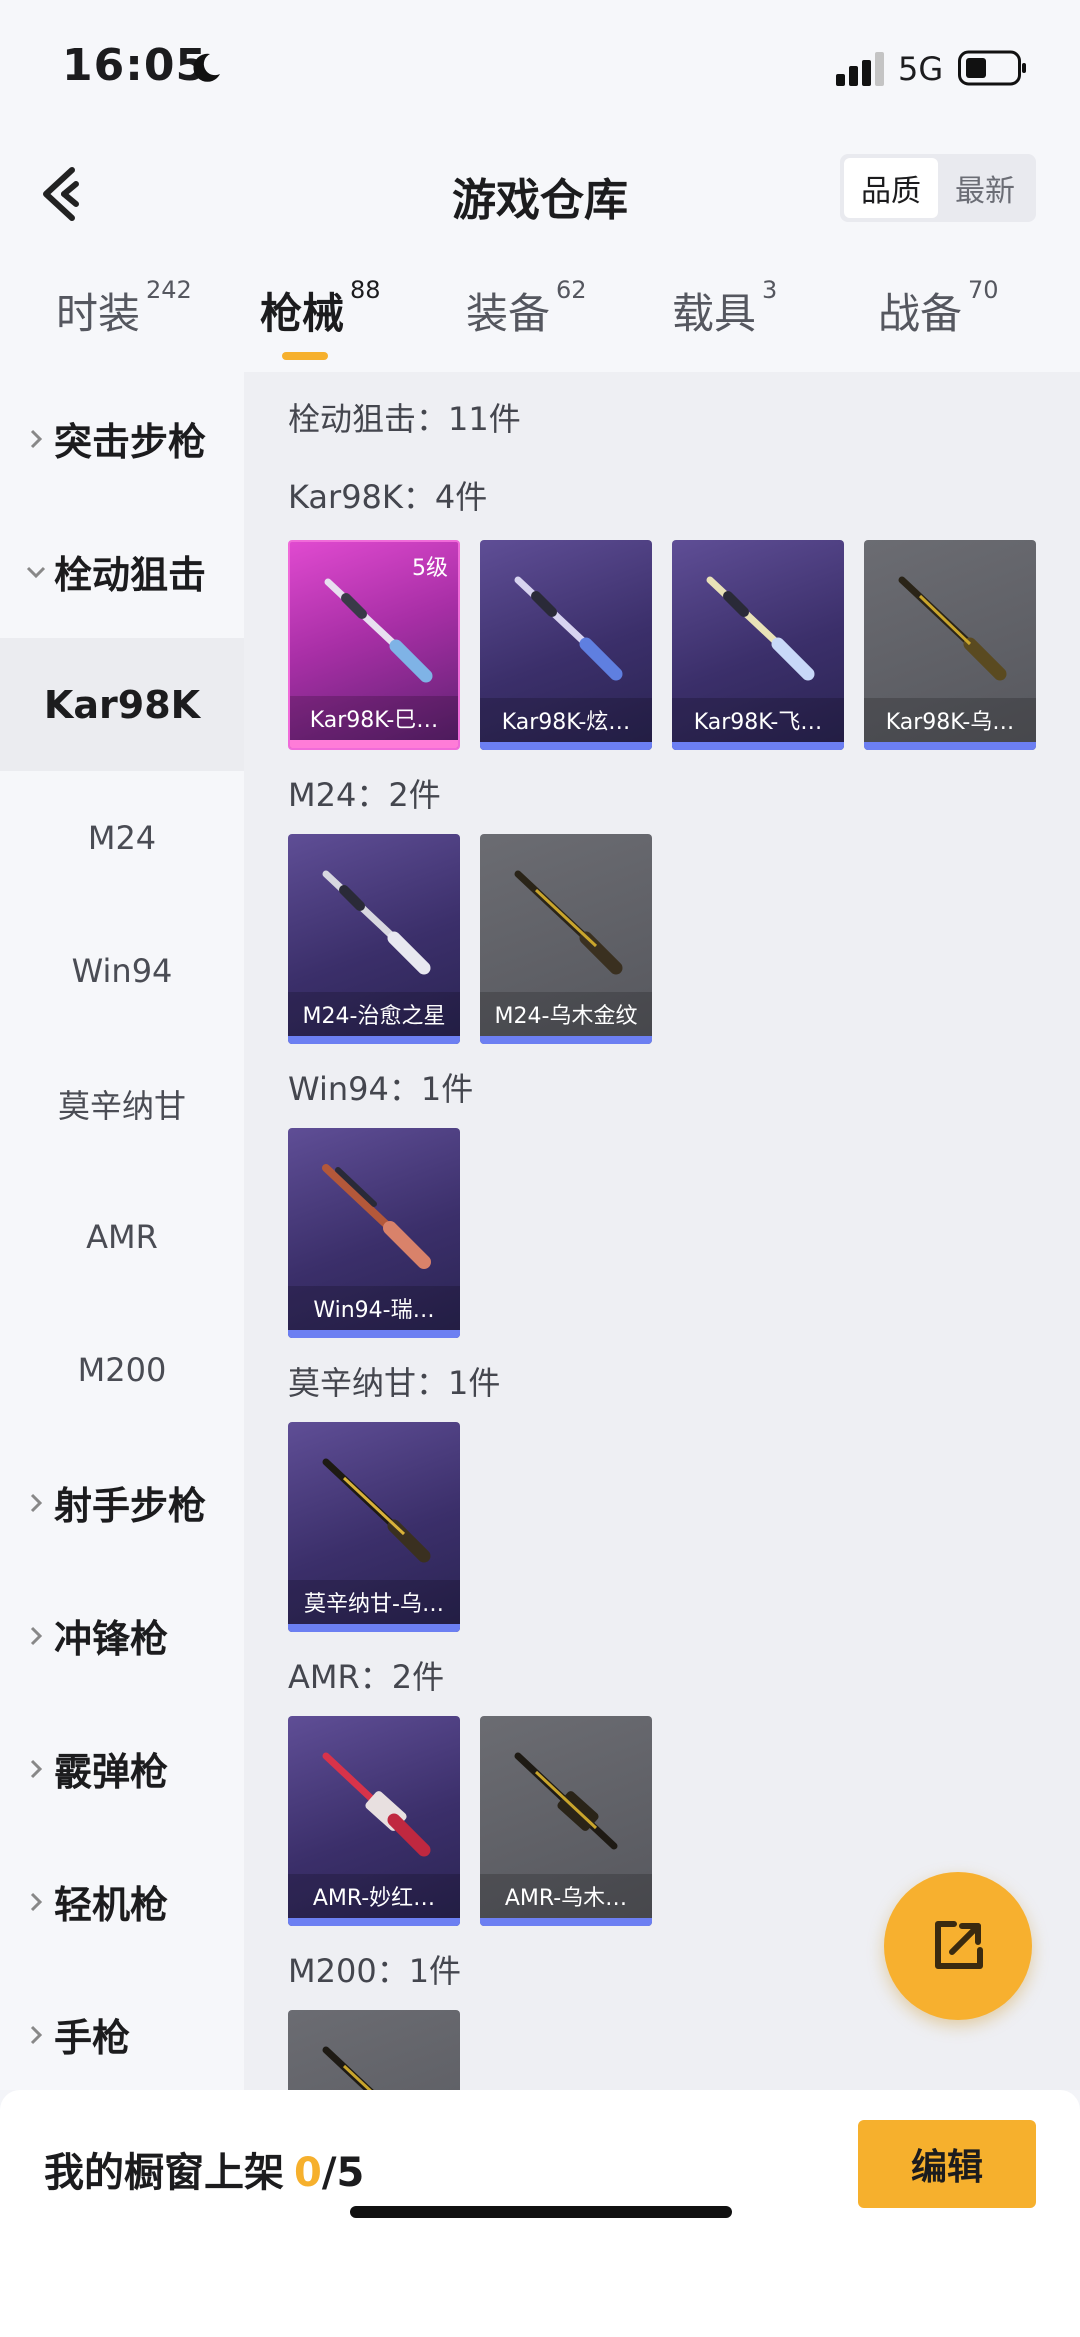 The height and width of the screenshot is (2337, 1080). I want to click on sidebar-group-label: 射手步枪, so click(130, 1506).